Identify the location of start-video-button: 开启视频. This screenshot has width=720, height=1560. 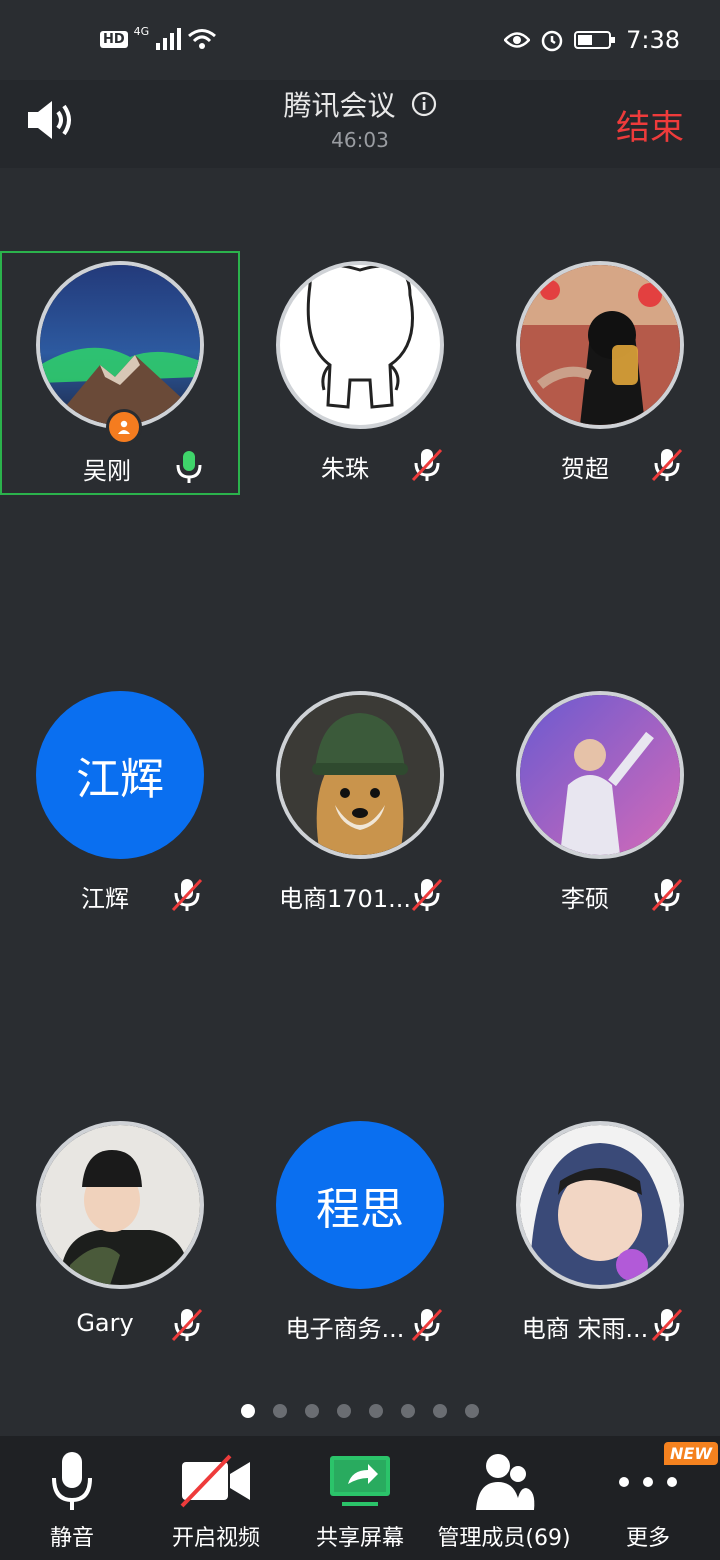
(216, 1498).